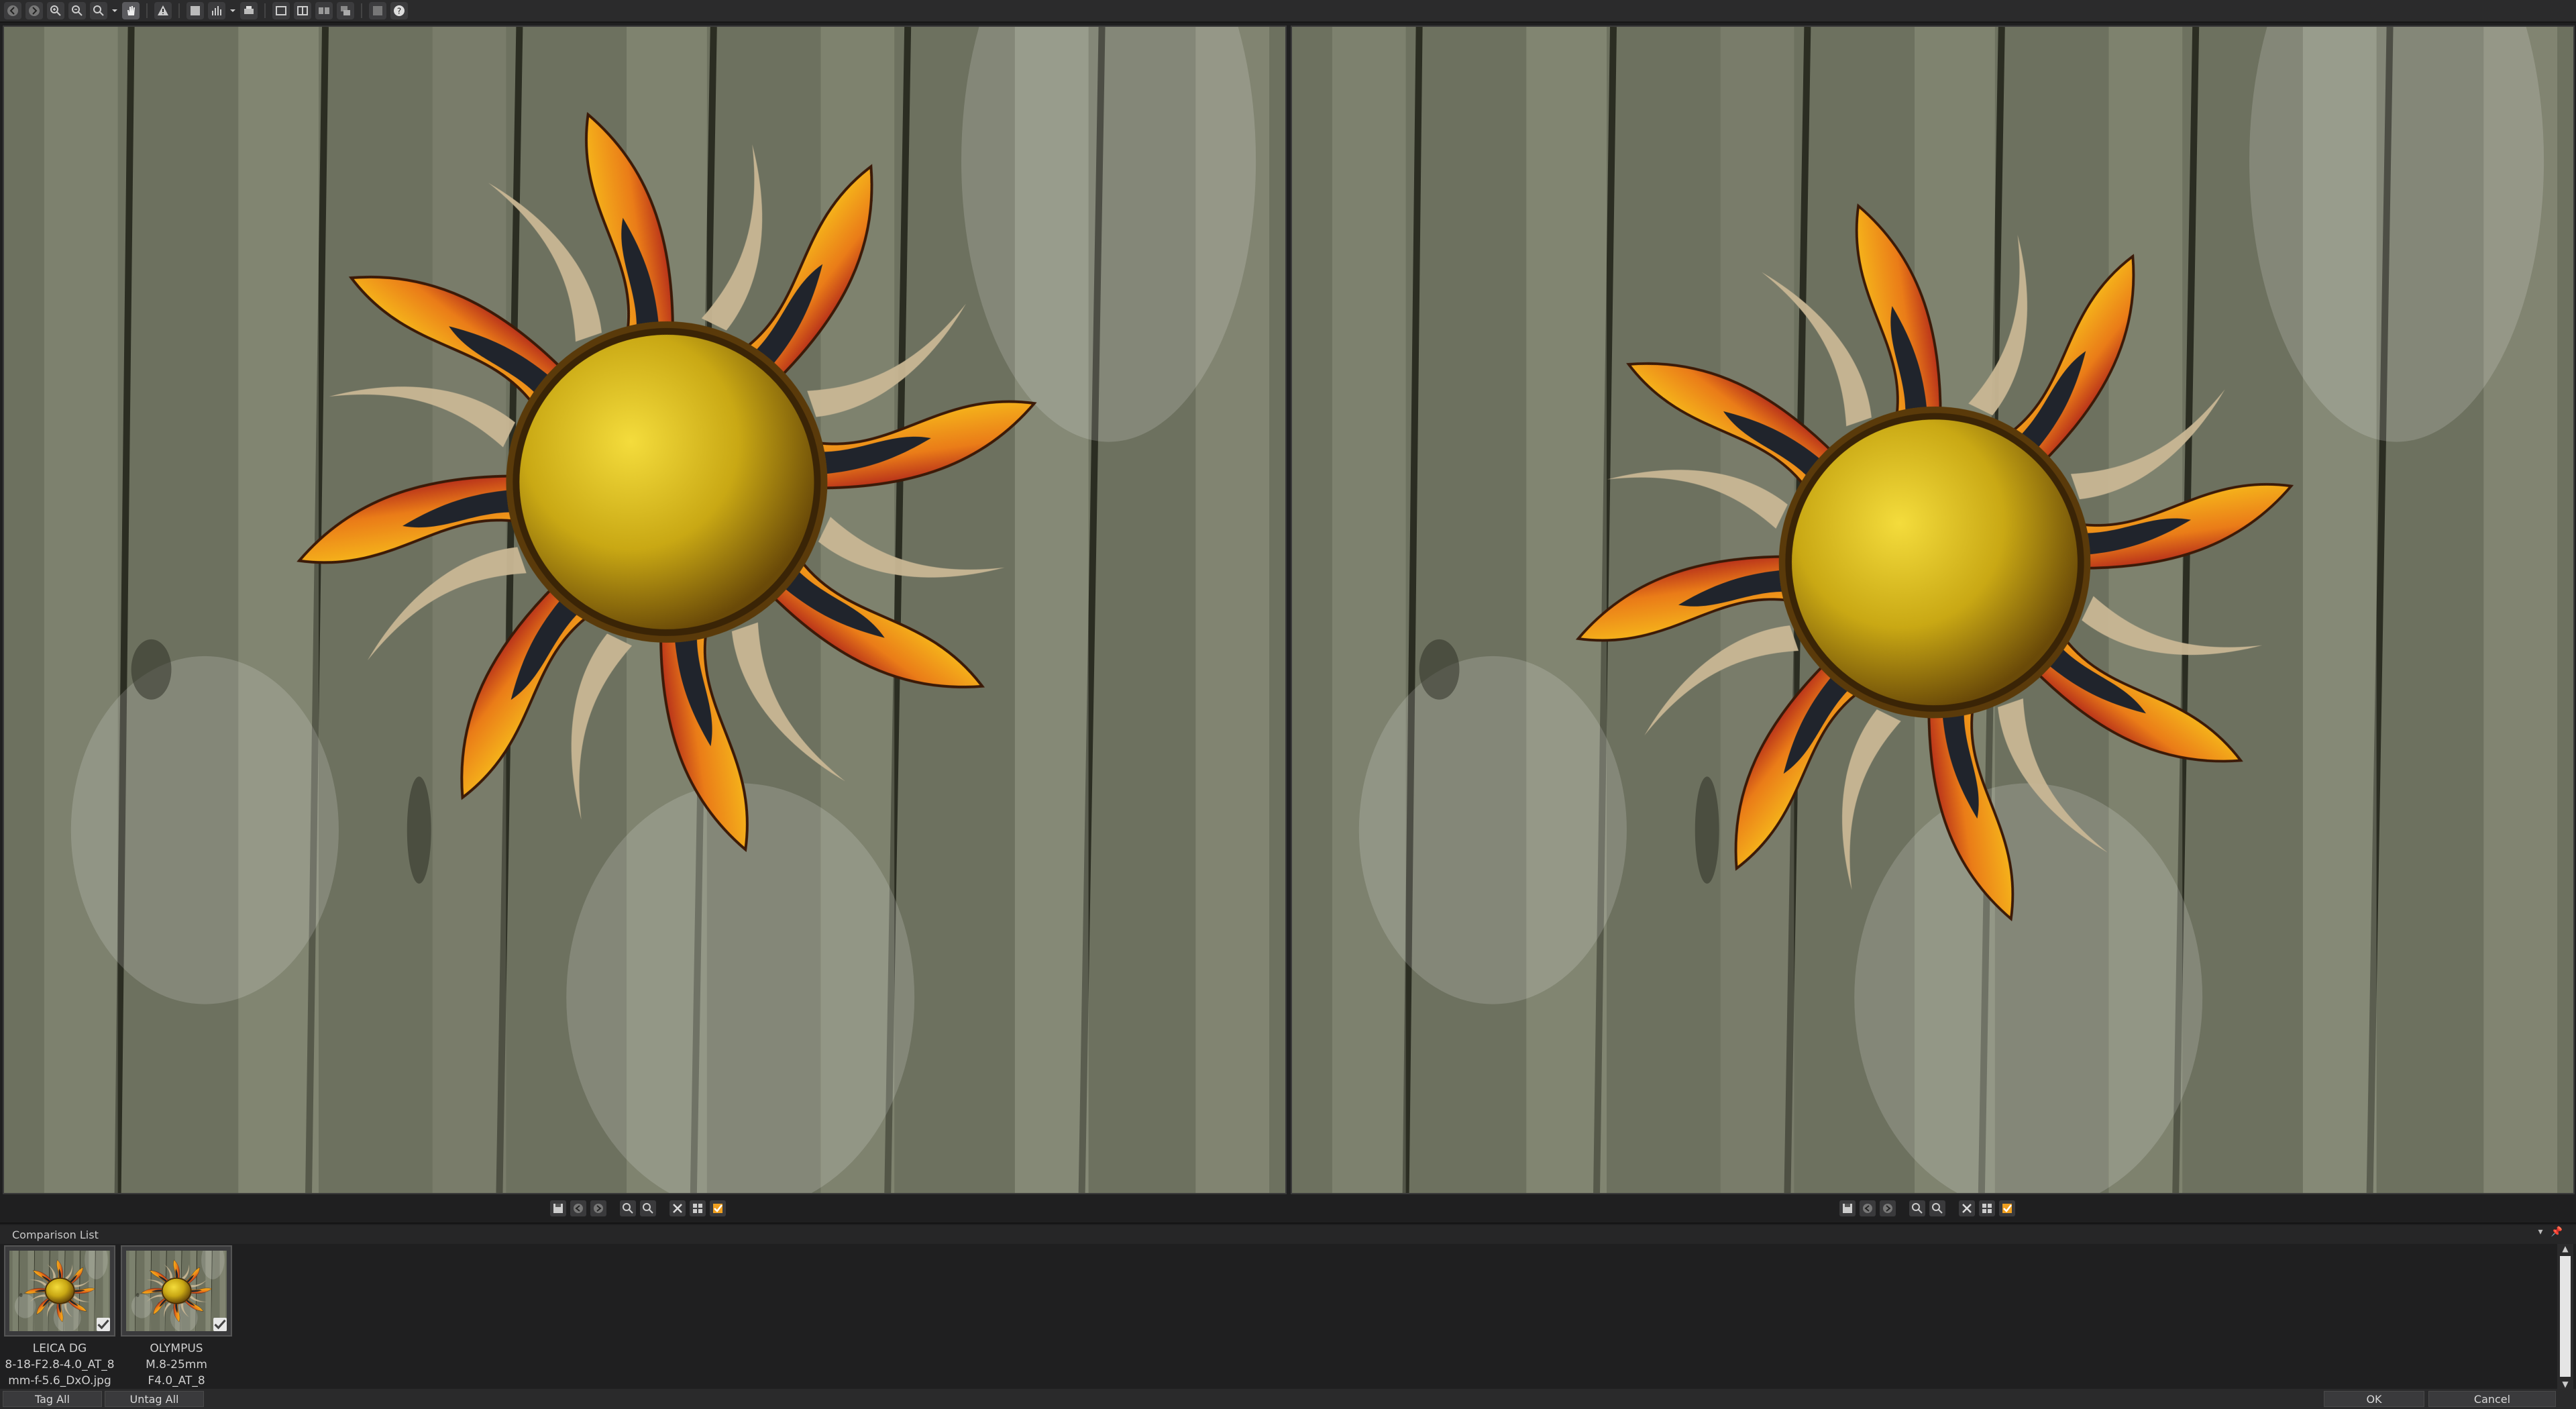 The image size is (2576, 1409). What do you see at coordinates (2565, 1384) in the screenshot?
I see `scroll-down-icon: ▼` at bounding box center [2565, 1384].